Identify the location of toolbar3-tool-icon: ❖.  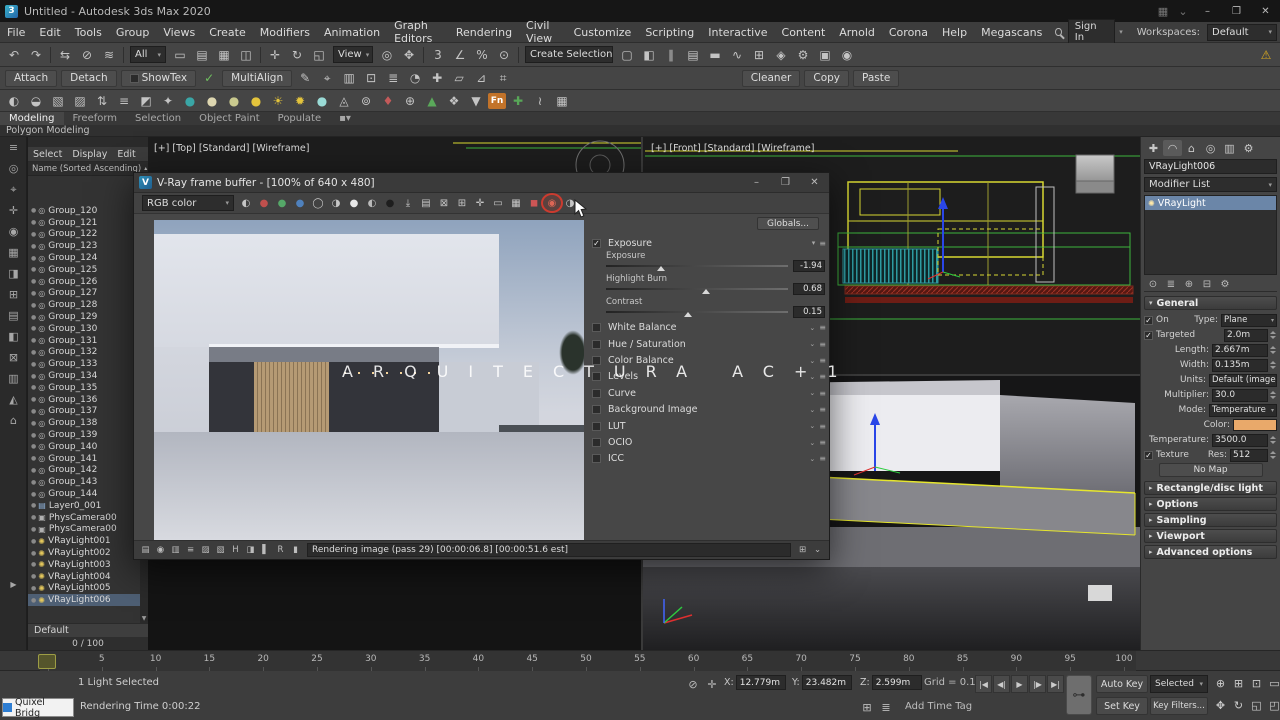
(454, 100).